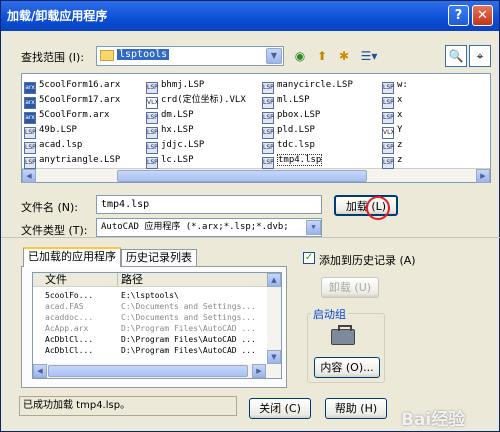  What do you see at coordinates (293, 100) in the screenshot?
I see `file-name: ml.LSP` at bounding box center [293, 100].